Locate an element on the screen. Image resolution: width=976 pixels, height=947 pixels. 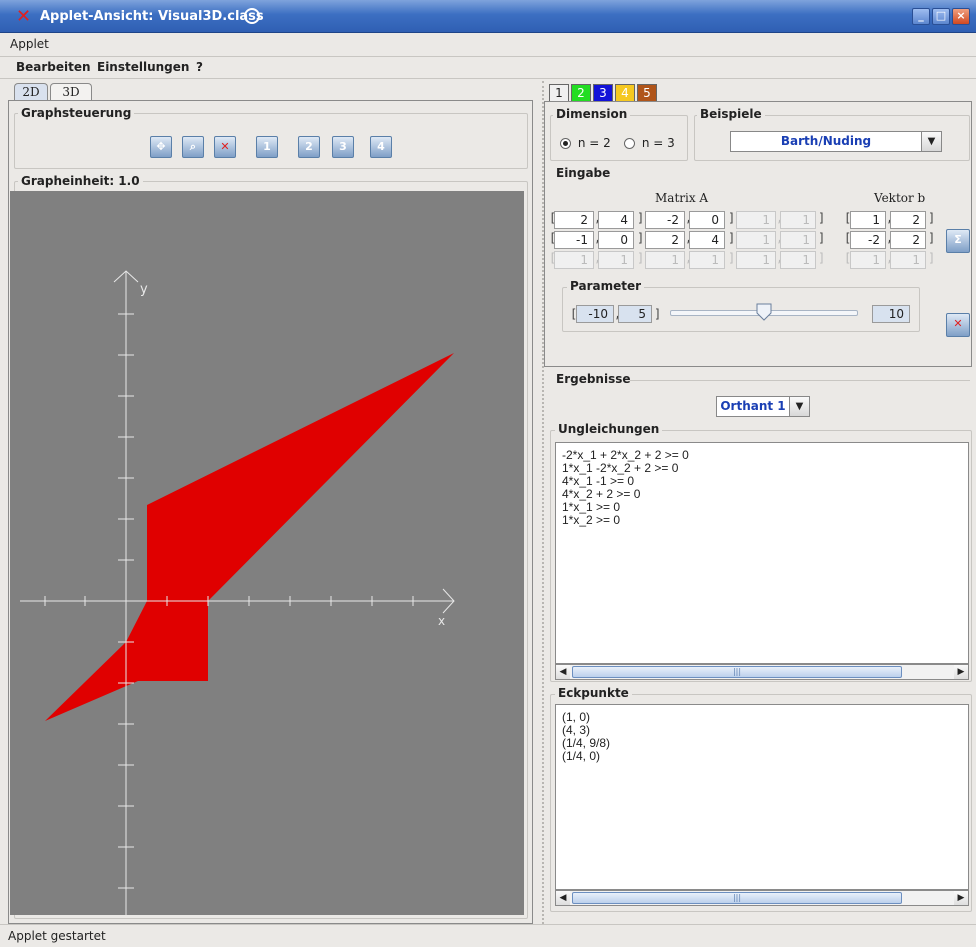
compute-button: Σ is located at coordinates (958, 241).